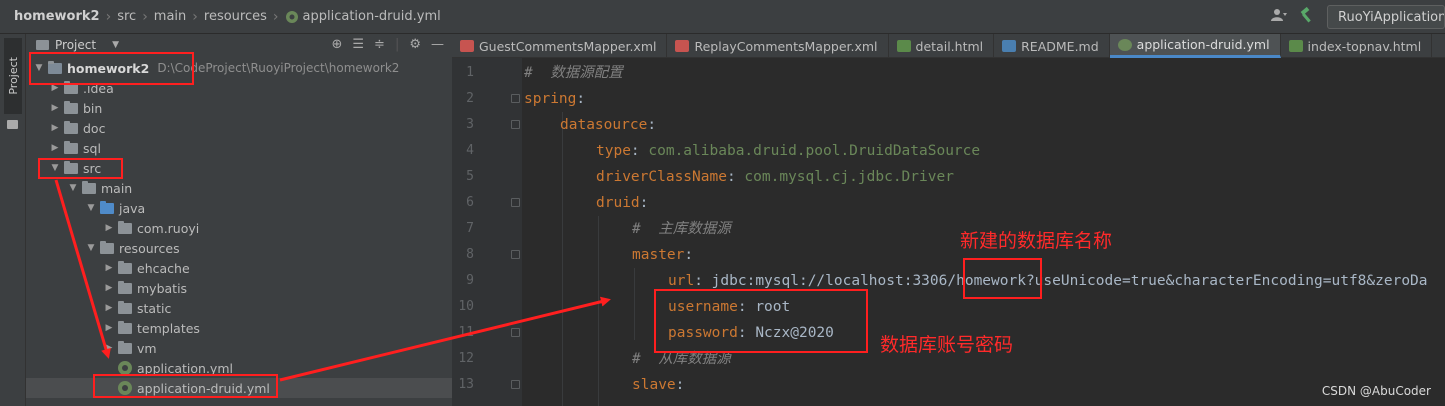 The height and width of the screenshot is (406, 1445). What do you see at coordinates (947, 345) in the screenshot?
I see `annotation-credentials: 数据库账号密码` at bounding box center [947, 345].